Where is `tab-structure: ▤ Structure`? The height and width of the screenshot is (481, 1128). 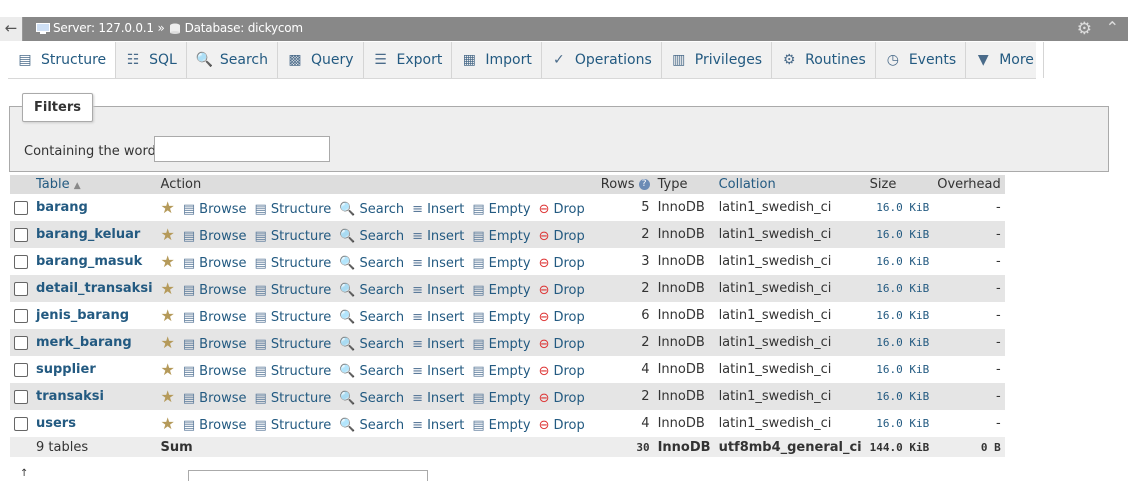
tab-structure: ▤ Structure is located at coordinates (62, 60).